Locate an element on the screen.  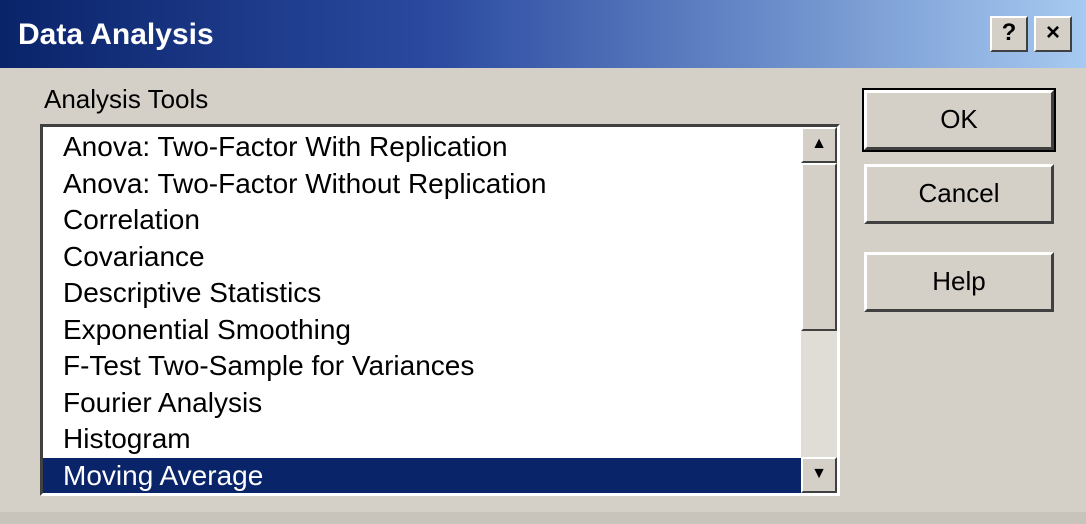
dialog-bottom-edge is located at coordinates (543, 518).